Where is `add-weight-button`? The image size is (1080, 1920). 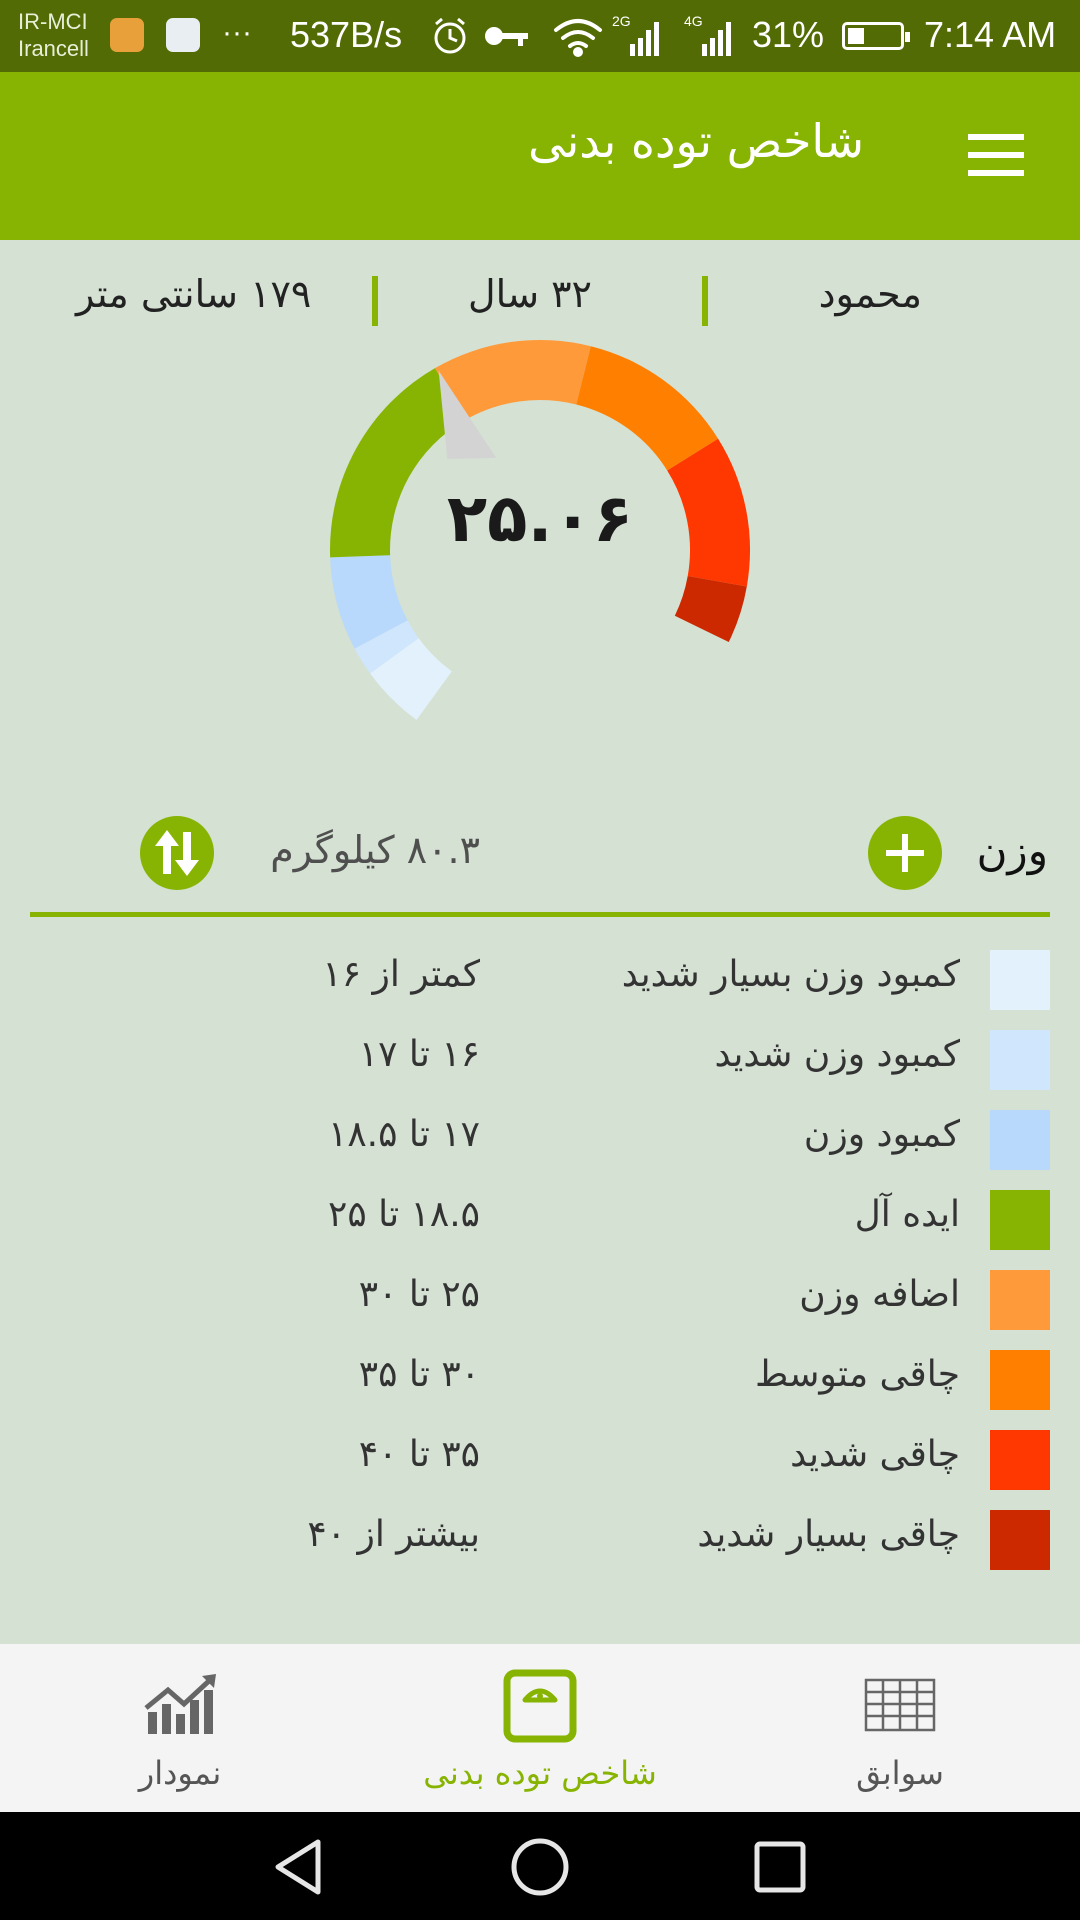 add-weight-button is located at coordinates (905, 853).